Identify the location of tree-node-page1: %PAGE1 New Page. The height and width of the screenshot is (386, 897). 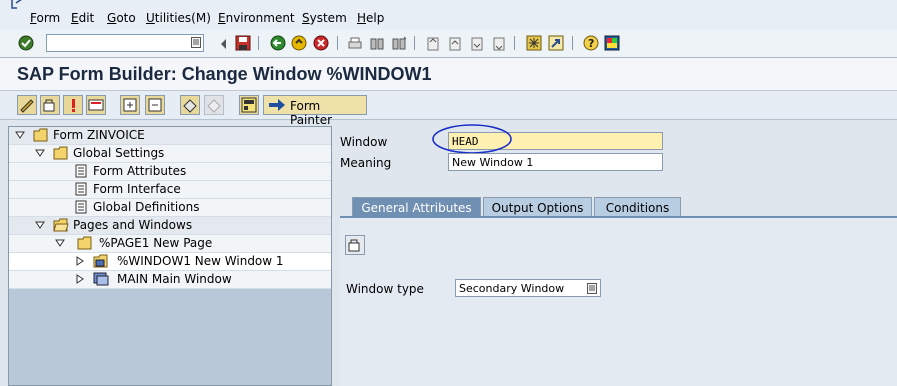
(170, 244).